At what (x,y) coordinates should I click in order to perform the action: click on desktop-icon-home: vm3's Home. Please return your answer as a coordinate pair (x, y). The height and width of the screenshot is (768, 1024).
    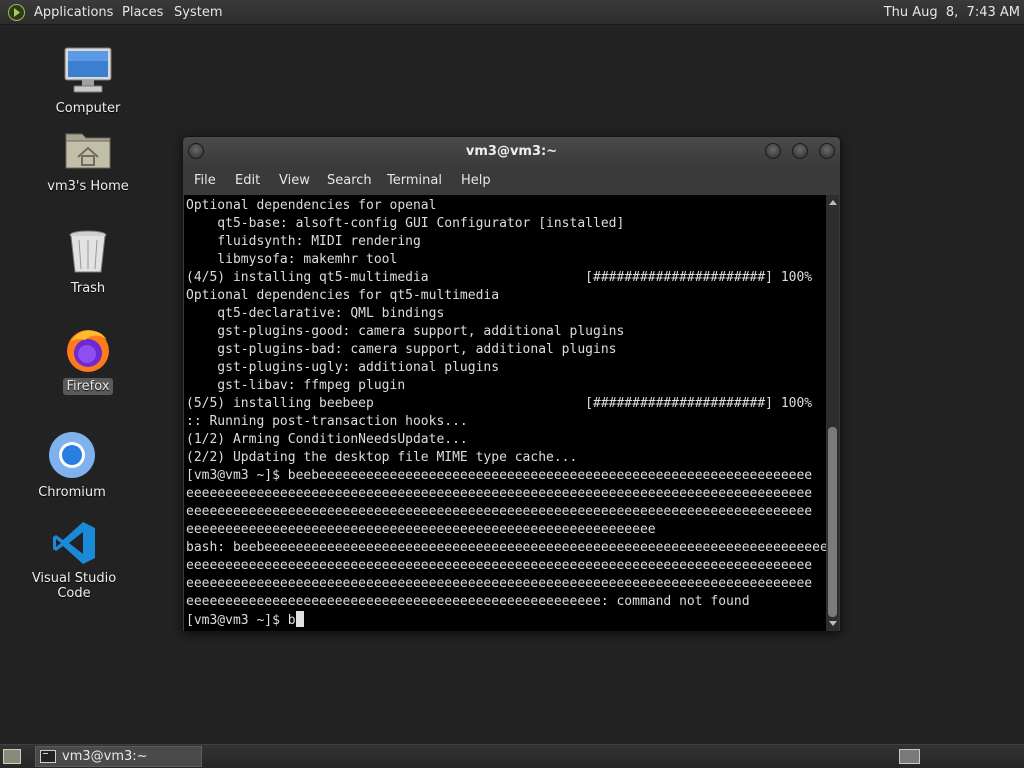
    Looking at the image, I should click on (88, 160).